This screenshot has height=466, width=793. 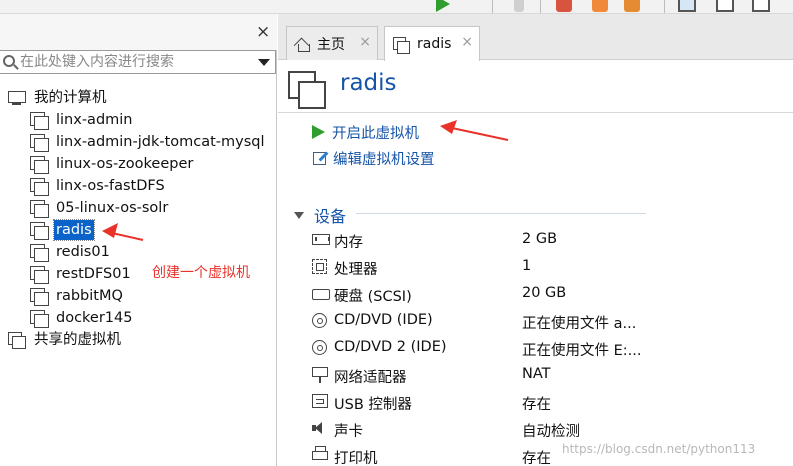 What do you see at coordinates (58, 98) in the screenshot?
I see `tree-item-my-computer: 我的计算机` at bounding box center [58, 98].